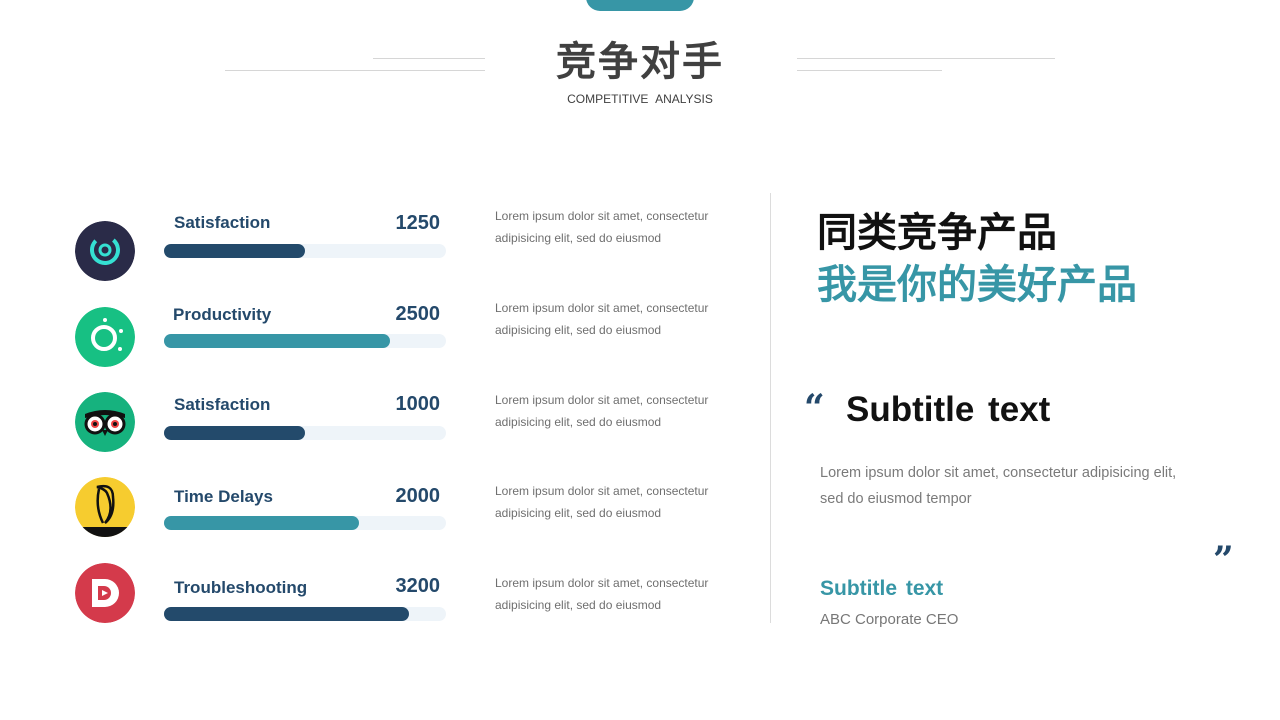 This screenshot has width=1280, height=720. Describe the element at coordinates (640, 99) in the screenshot. I see `page-subtitle: COMPETITIVE ANALYSIS` at that location.